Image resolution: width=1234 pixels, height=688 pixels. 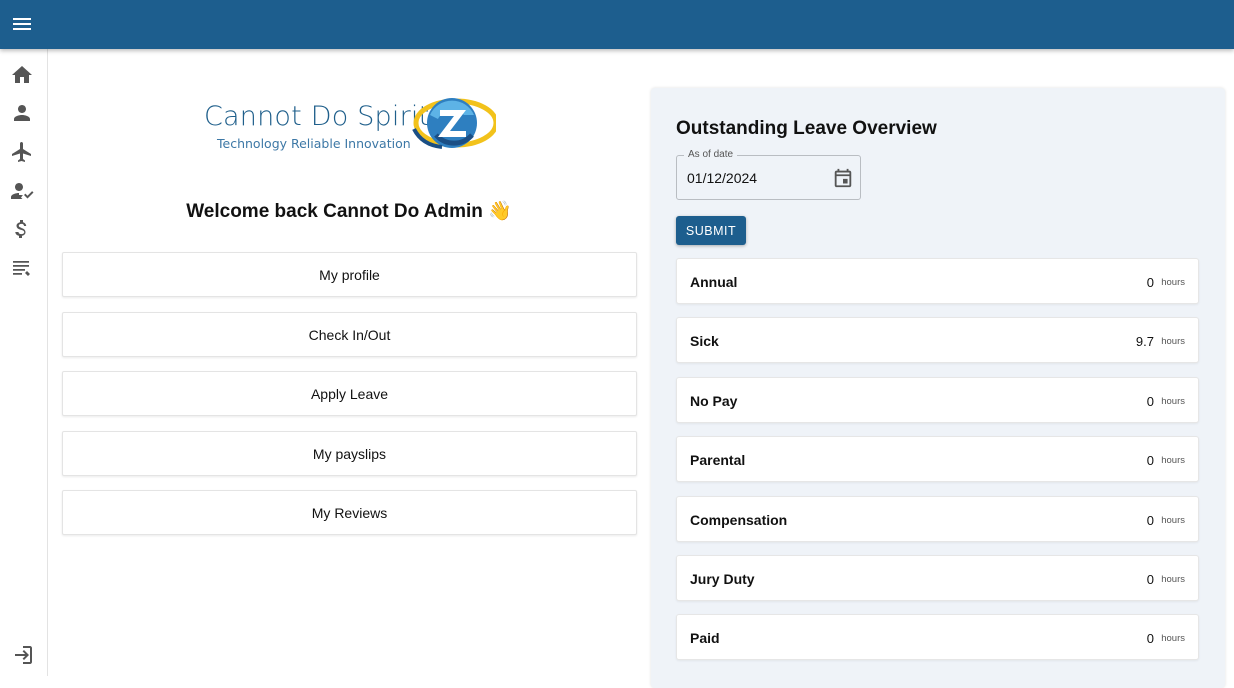 I want to click on leave-name: Sick, so click(x=704, y=341).